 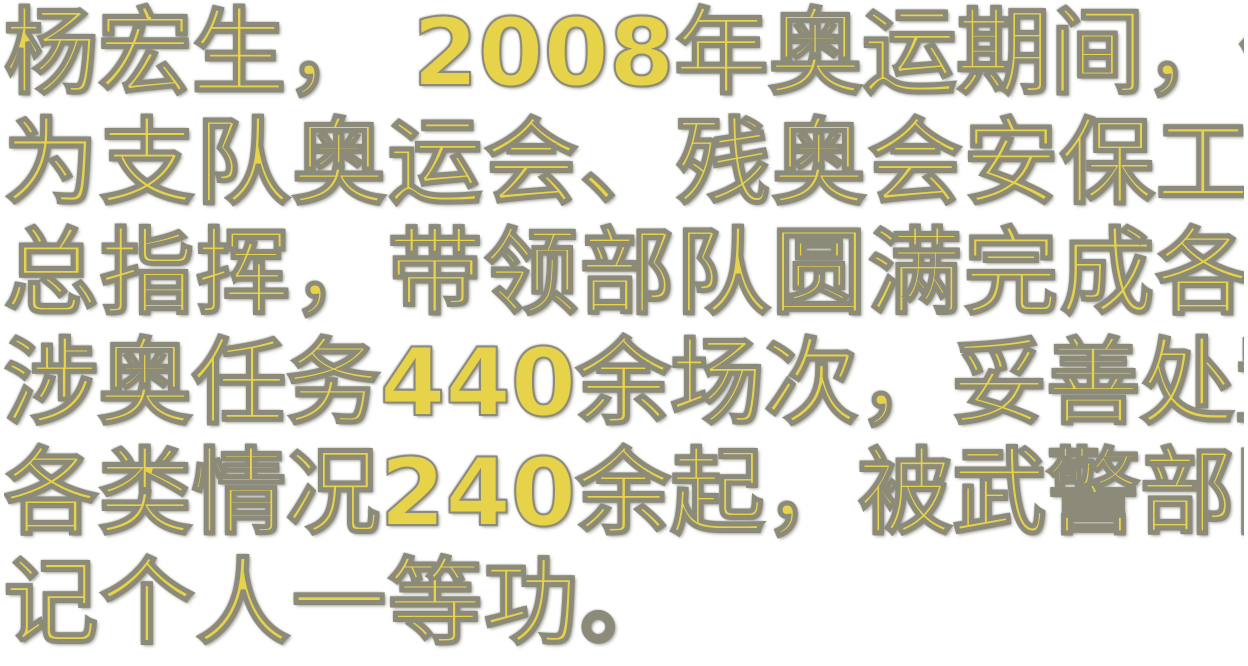 What do you see at coordinates (340, 604) in the screenshot?
I see `caption-line-6: 记个人一等功。` at bounding box center [340, 604].